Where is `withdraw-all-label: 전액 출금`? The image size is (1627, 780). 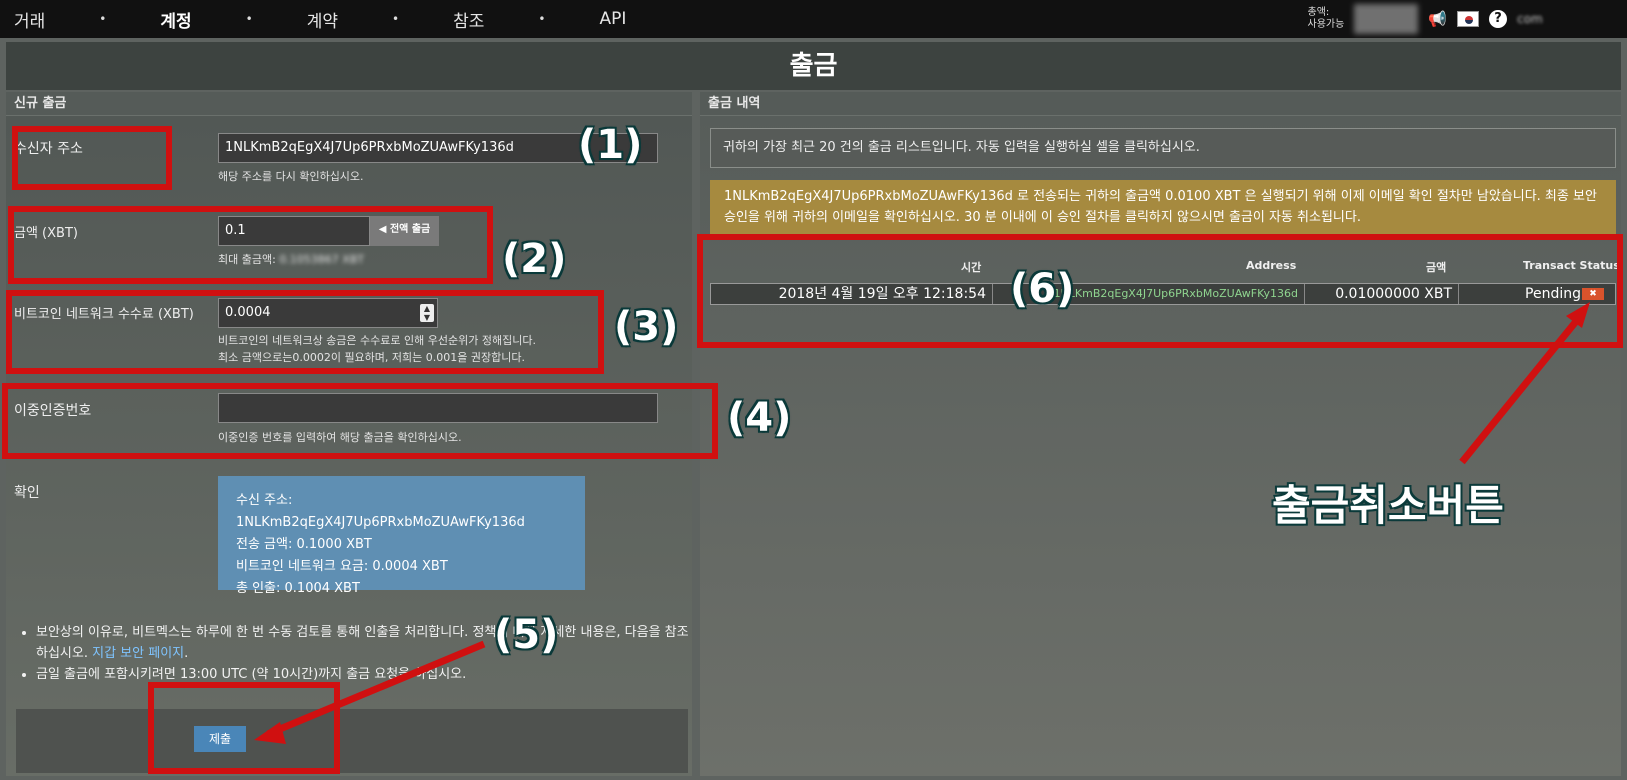 withdraw-all-label: 전액 출금 is located at coordinates (410, 229).